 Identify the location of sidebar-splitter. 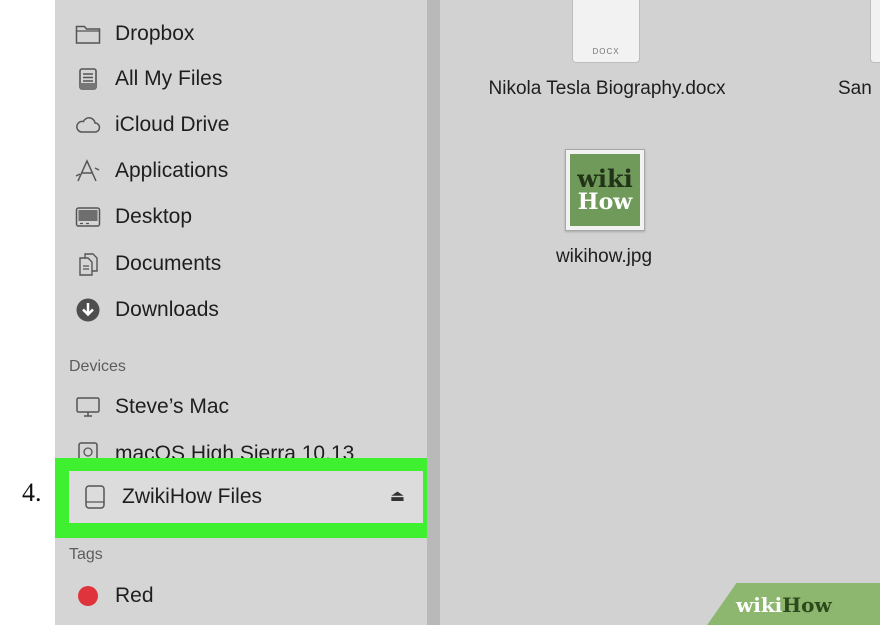
(433, 312).